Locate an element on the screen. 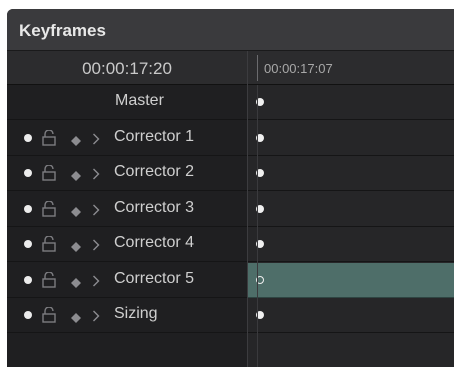 The image size is (454, 367). track-row-sizing: Sizing is located at coordinates (127, 315).